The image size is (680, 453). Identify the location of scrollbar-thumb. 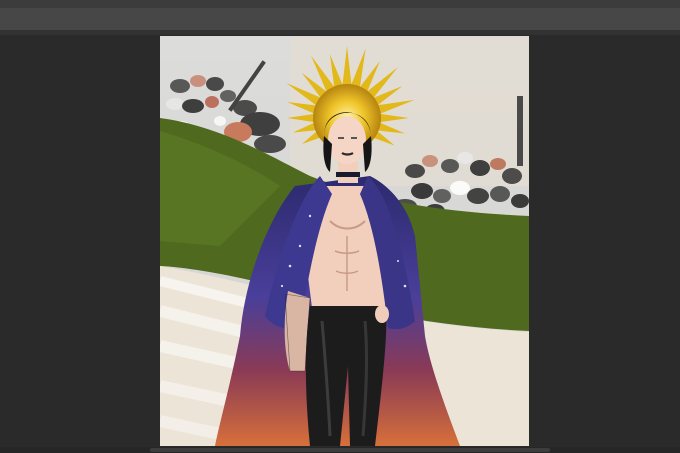
(350, 450).